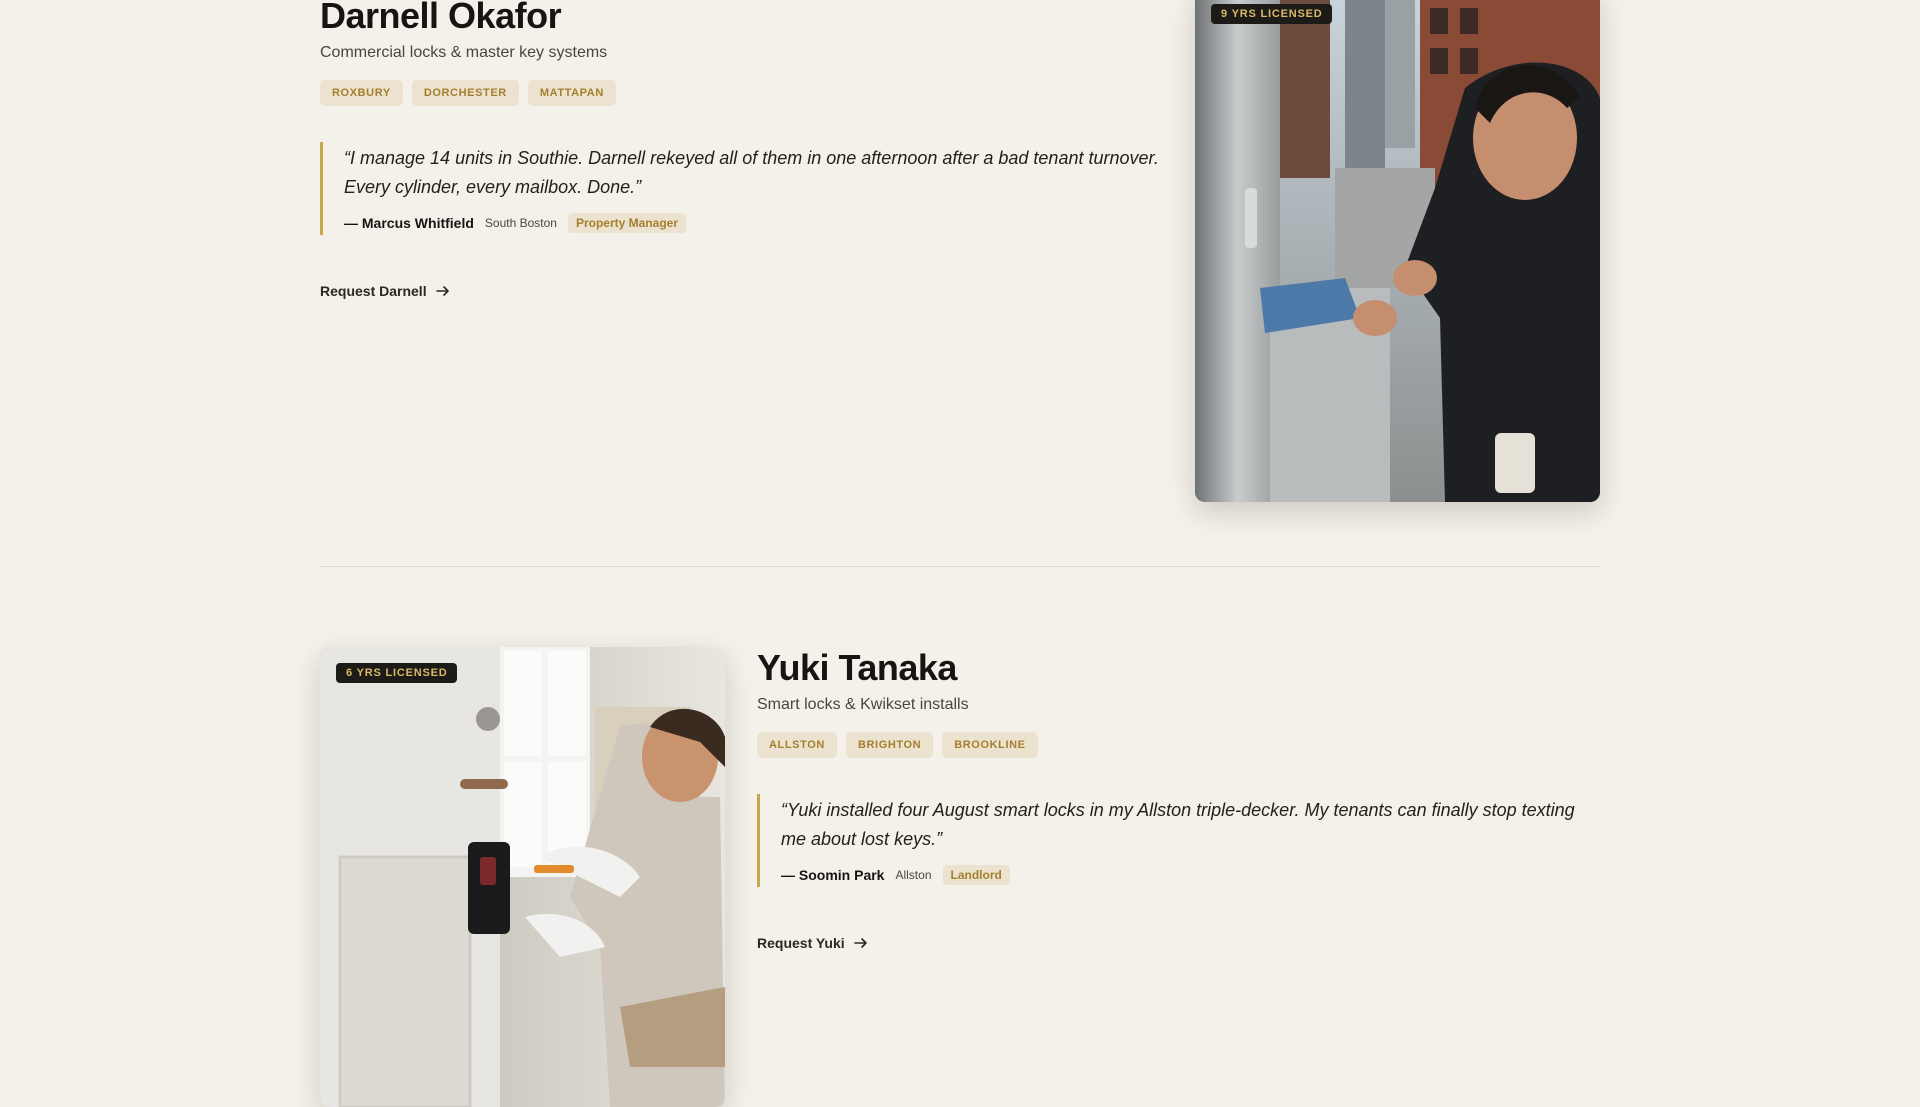 This screenshot has width=1920, height=1107. What do you see at coordinates (833, 874) in the screenshot?
I see `testimonial-author: — Soomin Park` at bounding box center [833, 874].